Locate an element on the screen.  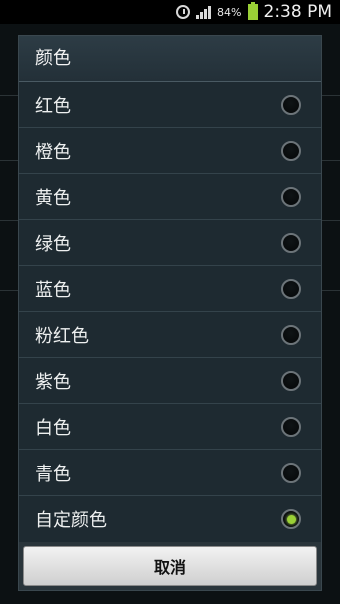
status-bar: 84% 2:38 PM is located at coordinates (170, 12).